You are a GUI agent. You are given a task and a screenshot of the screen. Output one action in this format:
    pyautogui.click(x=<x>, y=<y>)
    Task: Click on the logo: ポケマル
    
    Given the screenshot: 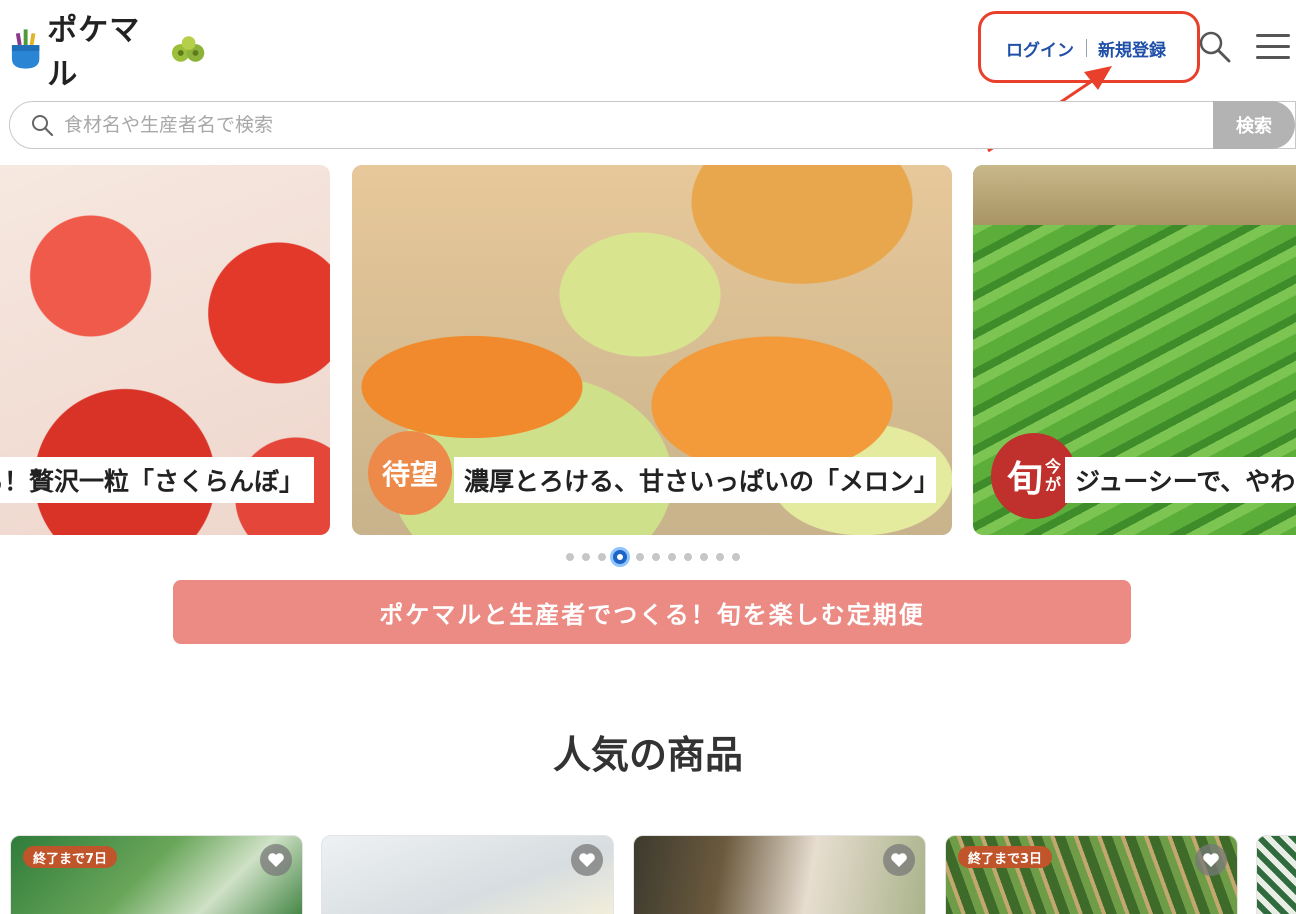 What is the action you would take?
    pyautogui.click(x=108, y=52)
    